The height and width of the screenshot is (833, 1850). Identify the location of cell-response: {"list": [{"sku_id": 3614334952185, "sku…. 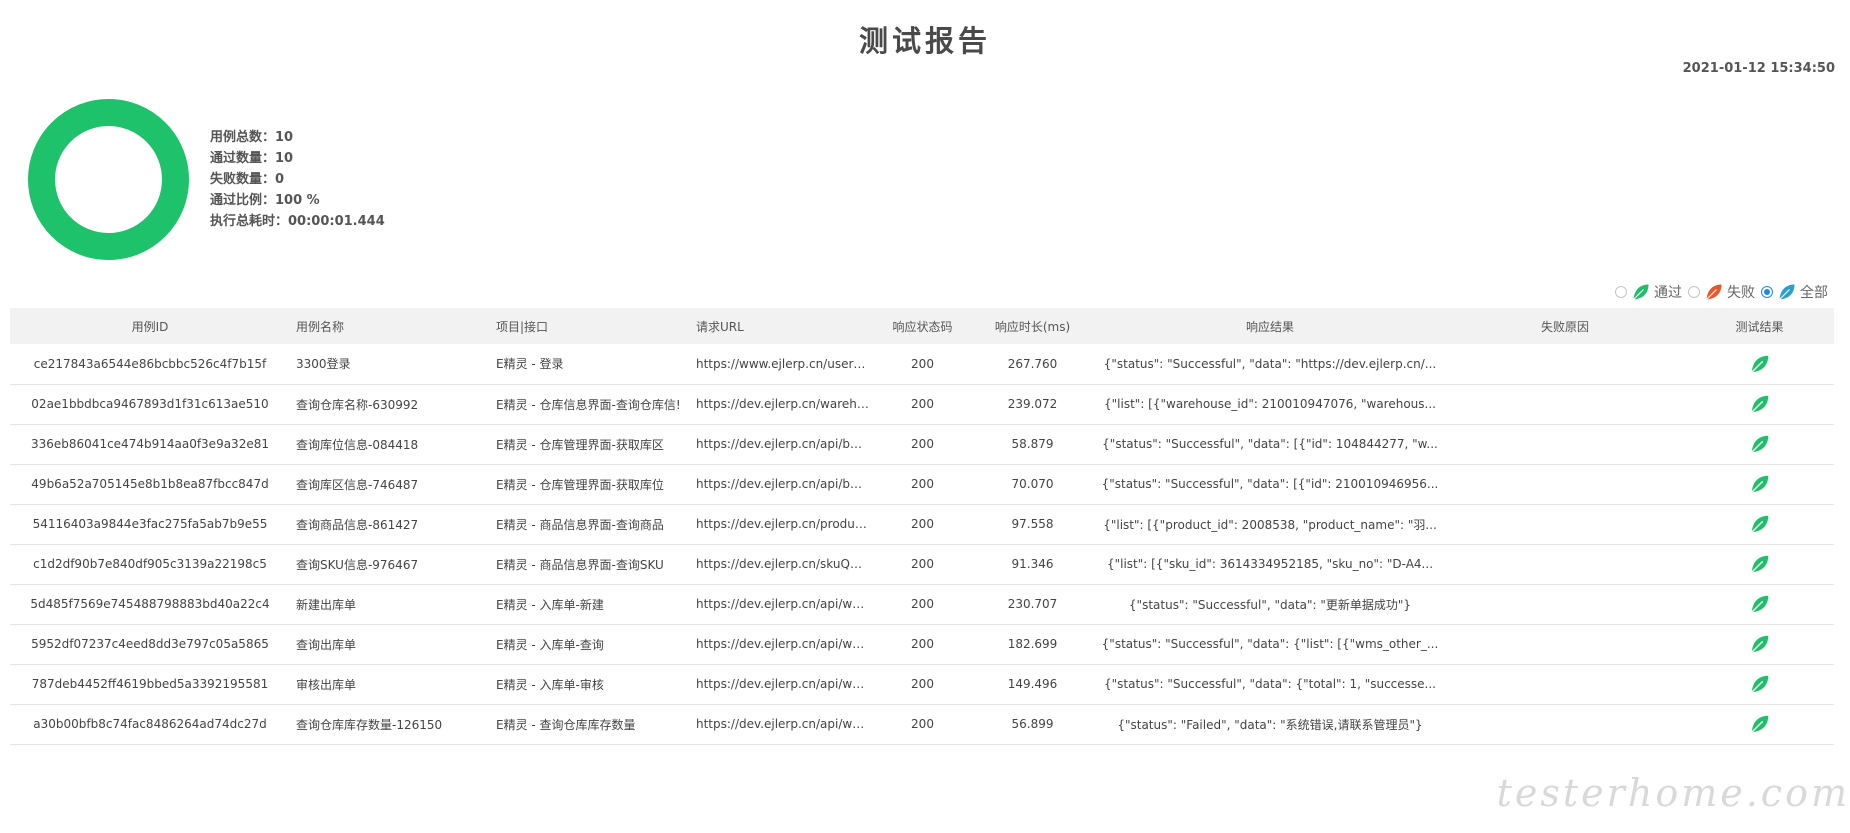
(1270, 564).